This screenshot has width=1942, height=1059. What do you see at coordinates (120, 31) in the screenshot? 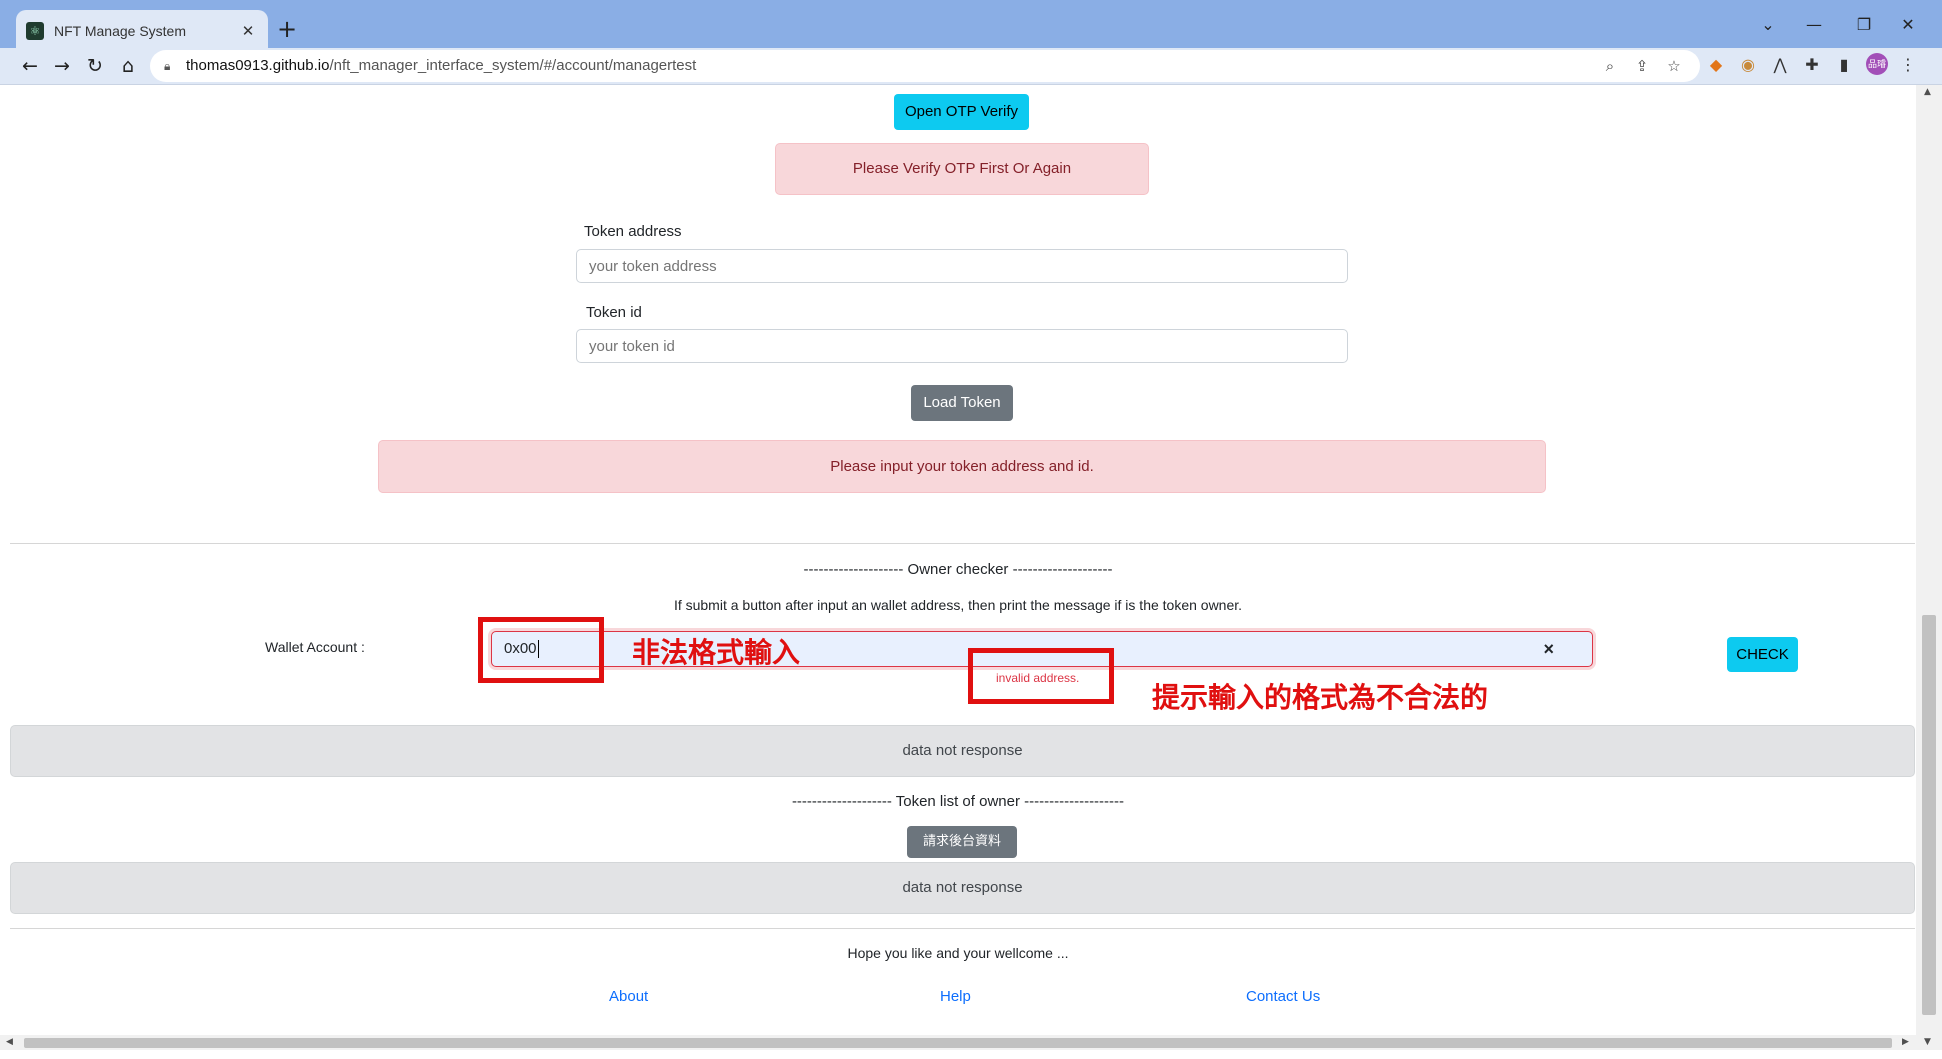
I see `tab-title: NFT Manage System` at bounding box center [120, 31].